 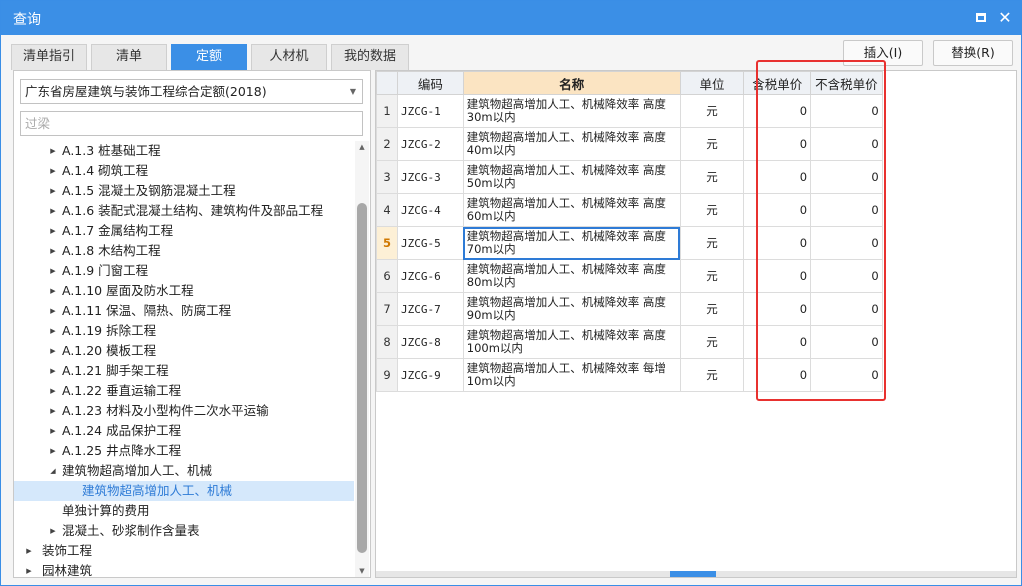 What do you see at coordinates (184, 171) in the screenshot?
I see `tree-item: ▶ A.1.4 砌筑工程` at bounding box center [184, 171].